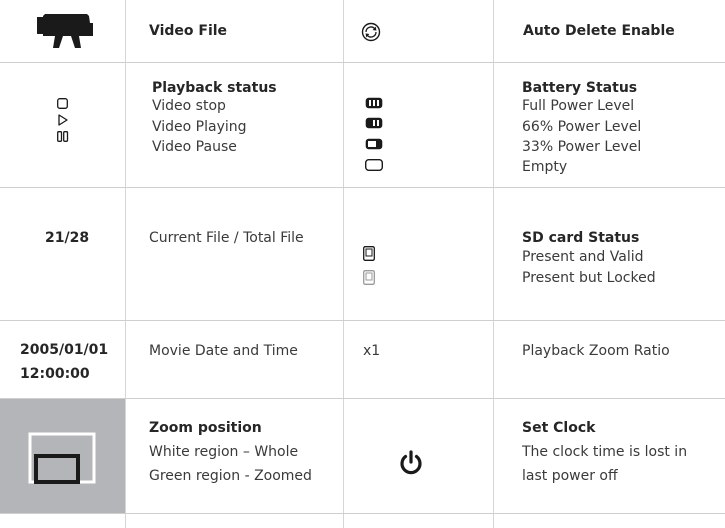  I want to click on stop-icon, so click(62, 103).